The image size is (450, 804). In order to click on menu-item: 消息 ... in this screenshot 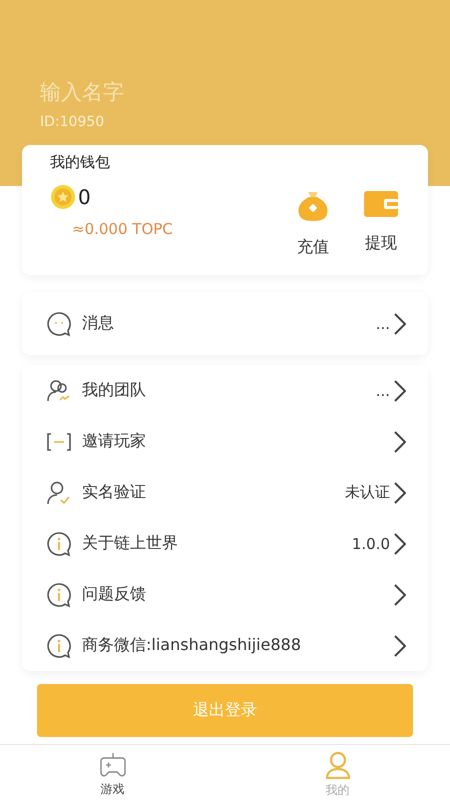, I will do `click(225, 323)`.